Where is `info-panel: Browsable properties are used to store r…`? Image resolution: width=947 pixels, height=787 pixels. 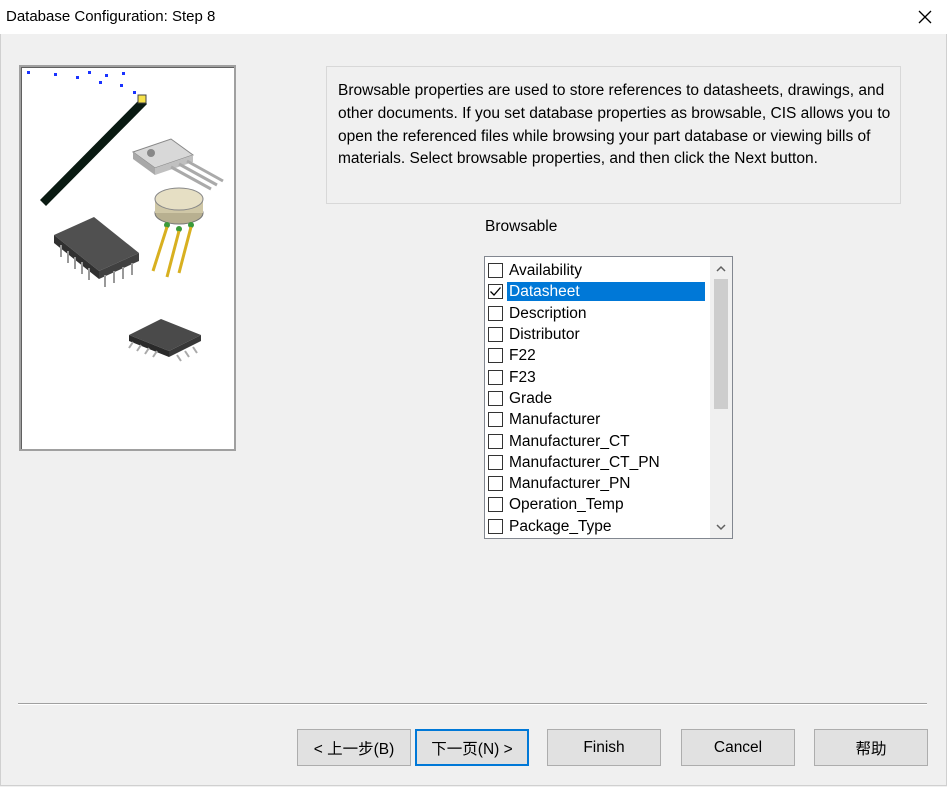
info-panel: Browsable properties are used to store r… is located at coordinates (613, 135).